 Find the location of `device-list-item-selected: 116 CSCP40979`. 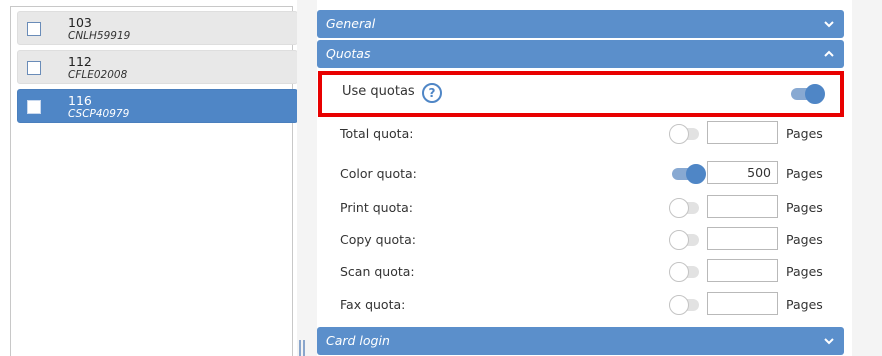

device-list-item-selected: 116 CSCP40979 is located at coordinates (157, 106).